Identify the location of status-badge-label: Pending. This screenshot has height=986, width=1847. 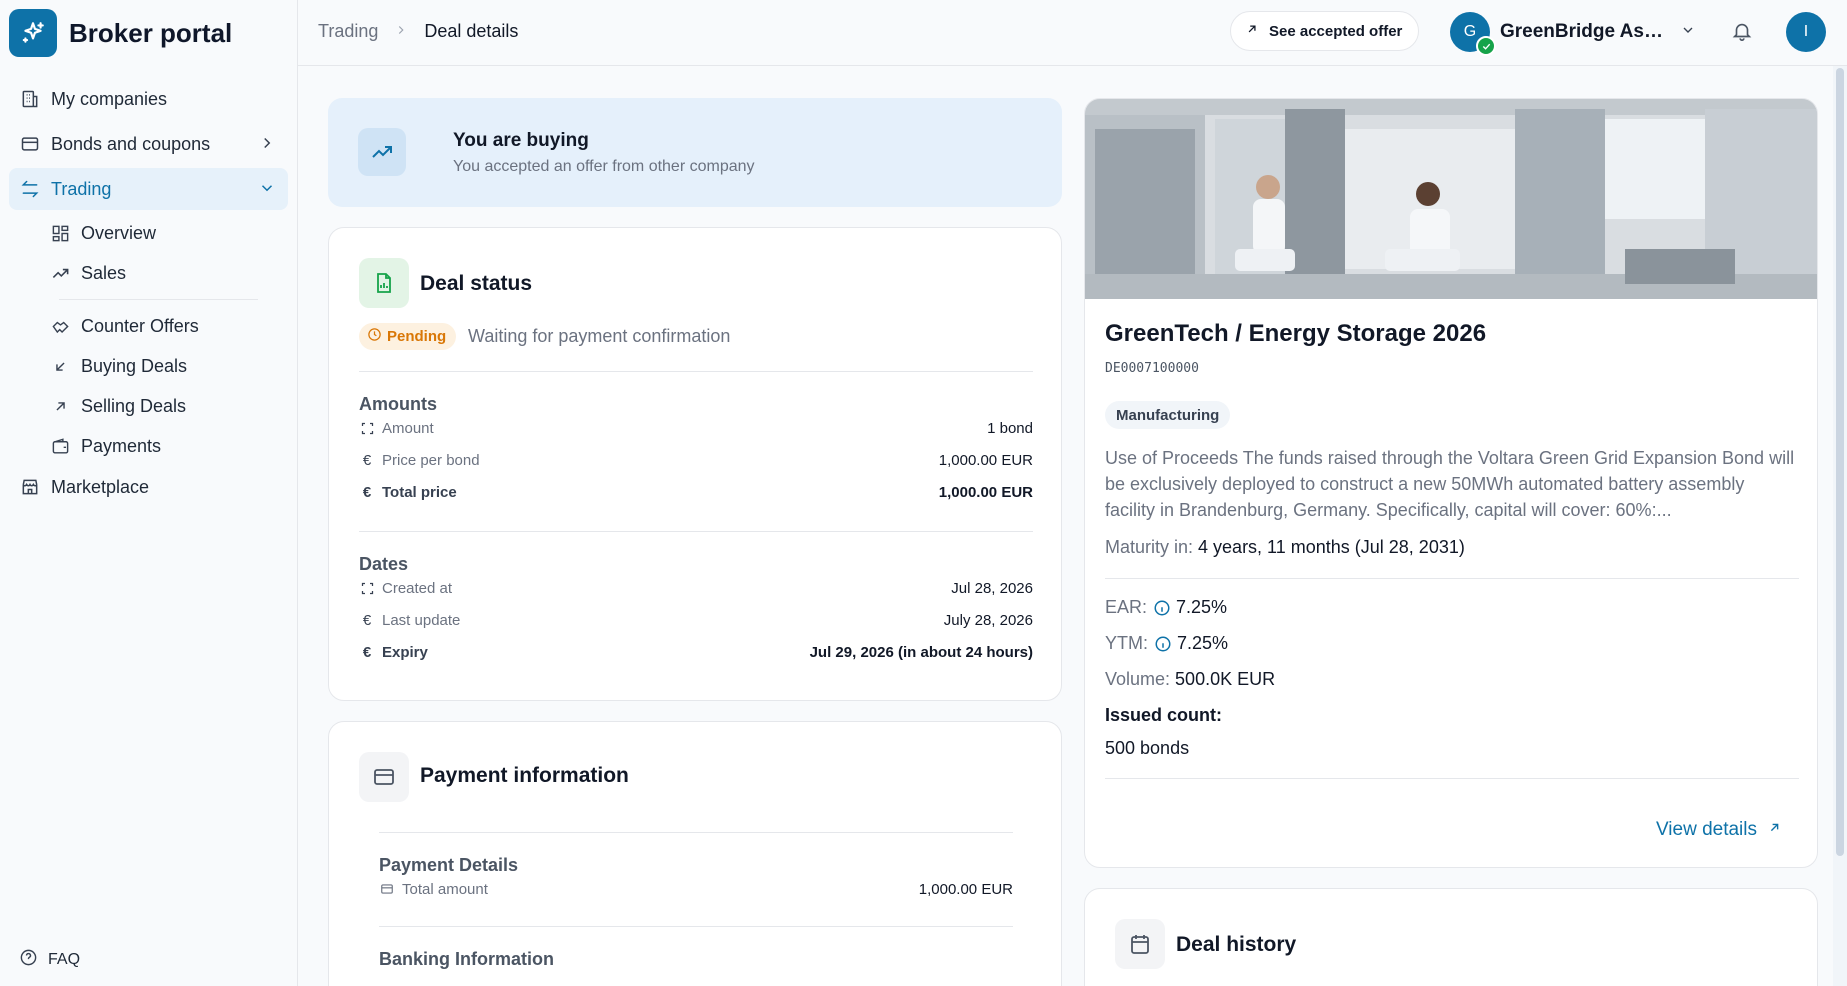
(417, 336).